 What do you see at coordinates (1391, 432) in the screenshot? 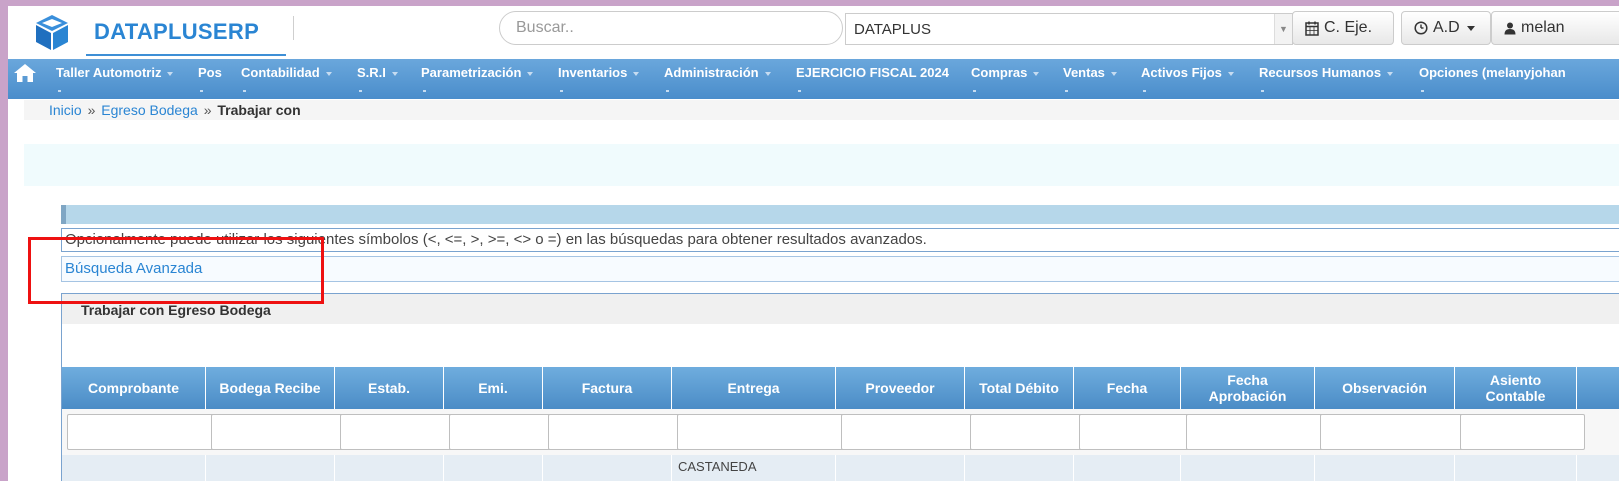
I see `filter-observacion-input` at bounding box center [1391, 432].